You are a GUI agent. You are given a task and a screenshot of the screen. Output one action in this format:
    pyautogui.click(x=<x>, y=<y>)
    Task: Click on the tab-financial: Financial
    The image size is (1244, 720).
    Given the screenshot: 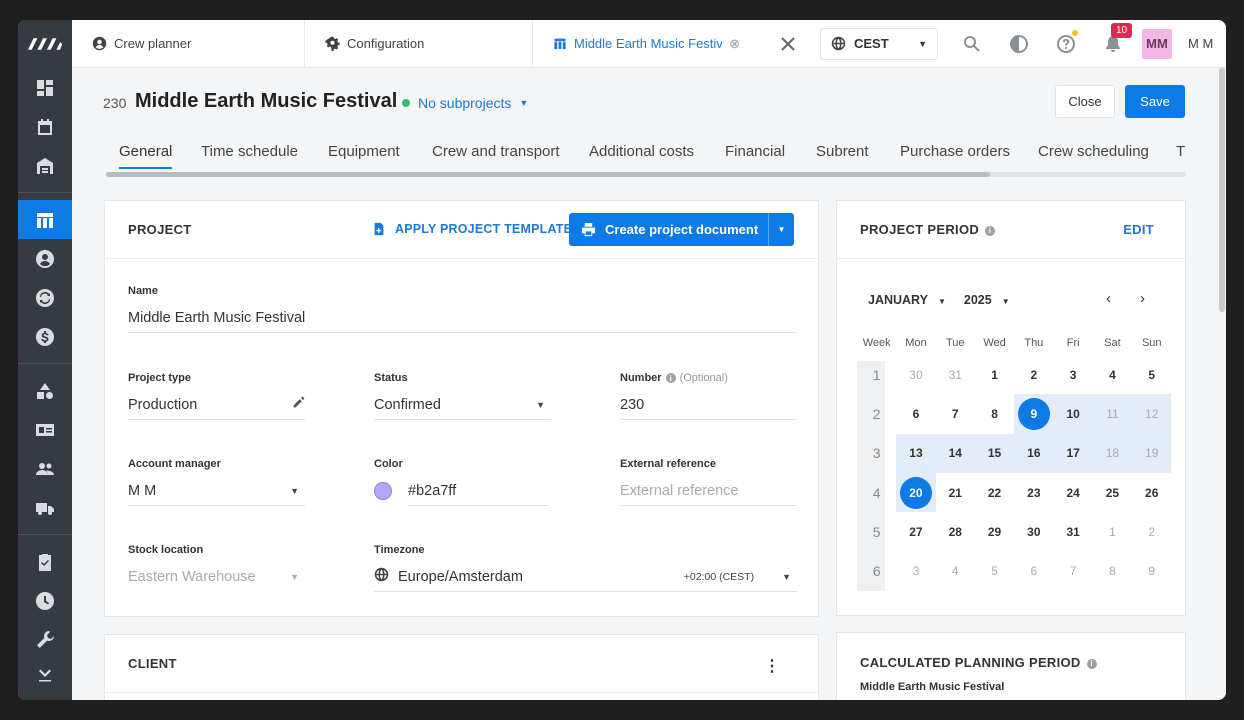 What is the action you would take?
    pyautogui.click(x=755, y=151)
    